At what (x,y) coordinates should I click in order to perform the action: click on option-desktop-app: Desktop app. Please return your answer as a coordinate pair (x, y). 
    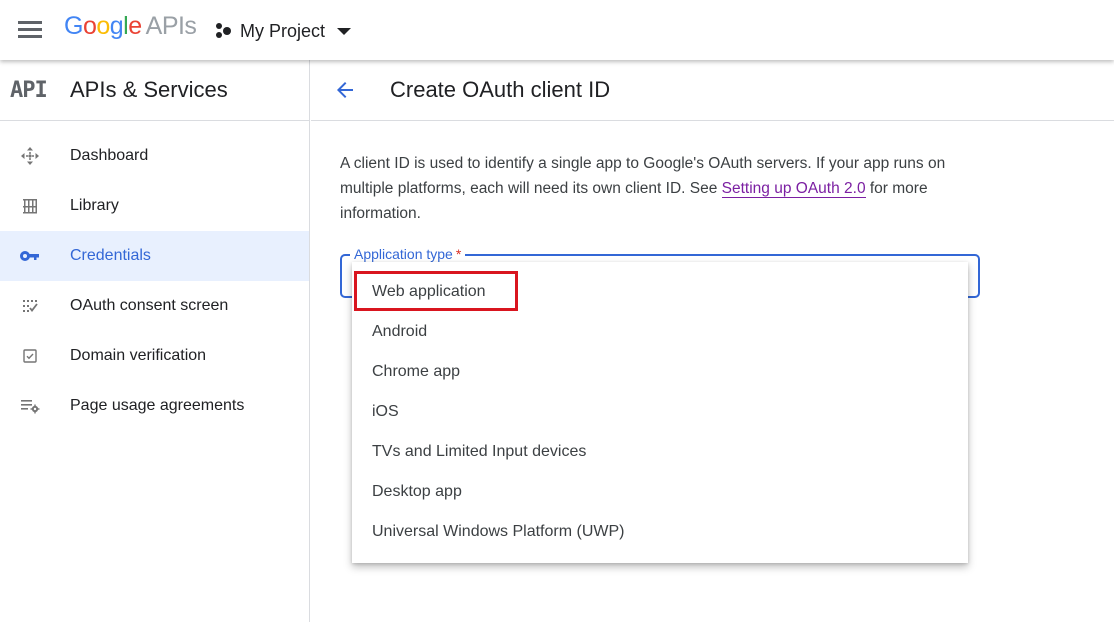
    Looking at the image, I should click on (660, 492).